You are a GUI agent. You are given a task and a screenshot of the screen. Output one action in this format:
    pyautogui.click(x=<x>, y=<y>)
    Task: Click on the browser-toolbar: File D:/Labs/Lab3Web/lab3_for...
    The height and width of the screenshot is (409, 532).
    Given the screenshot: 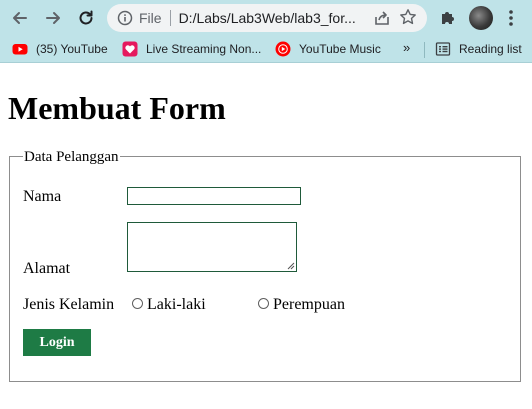 What is the action you would take?
    pyautogui.click(x=266, y=18)
    